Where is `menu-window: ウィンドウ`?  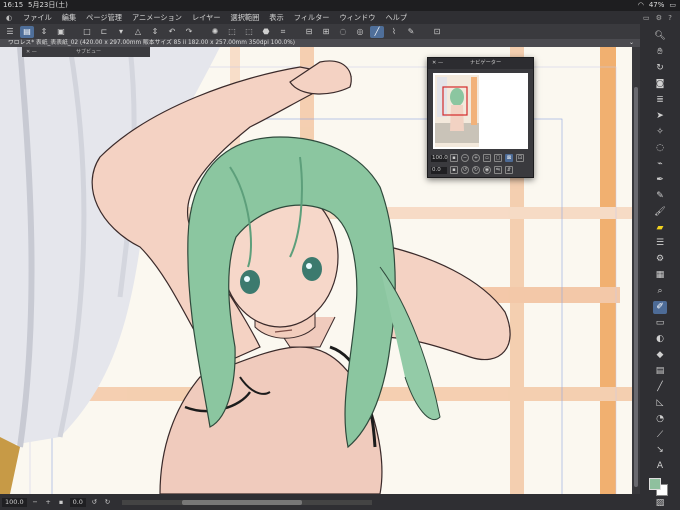 menu-window: ウィンドウ is located at coordinates (357, 18).